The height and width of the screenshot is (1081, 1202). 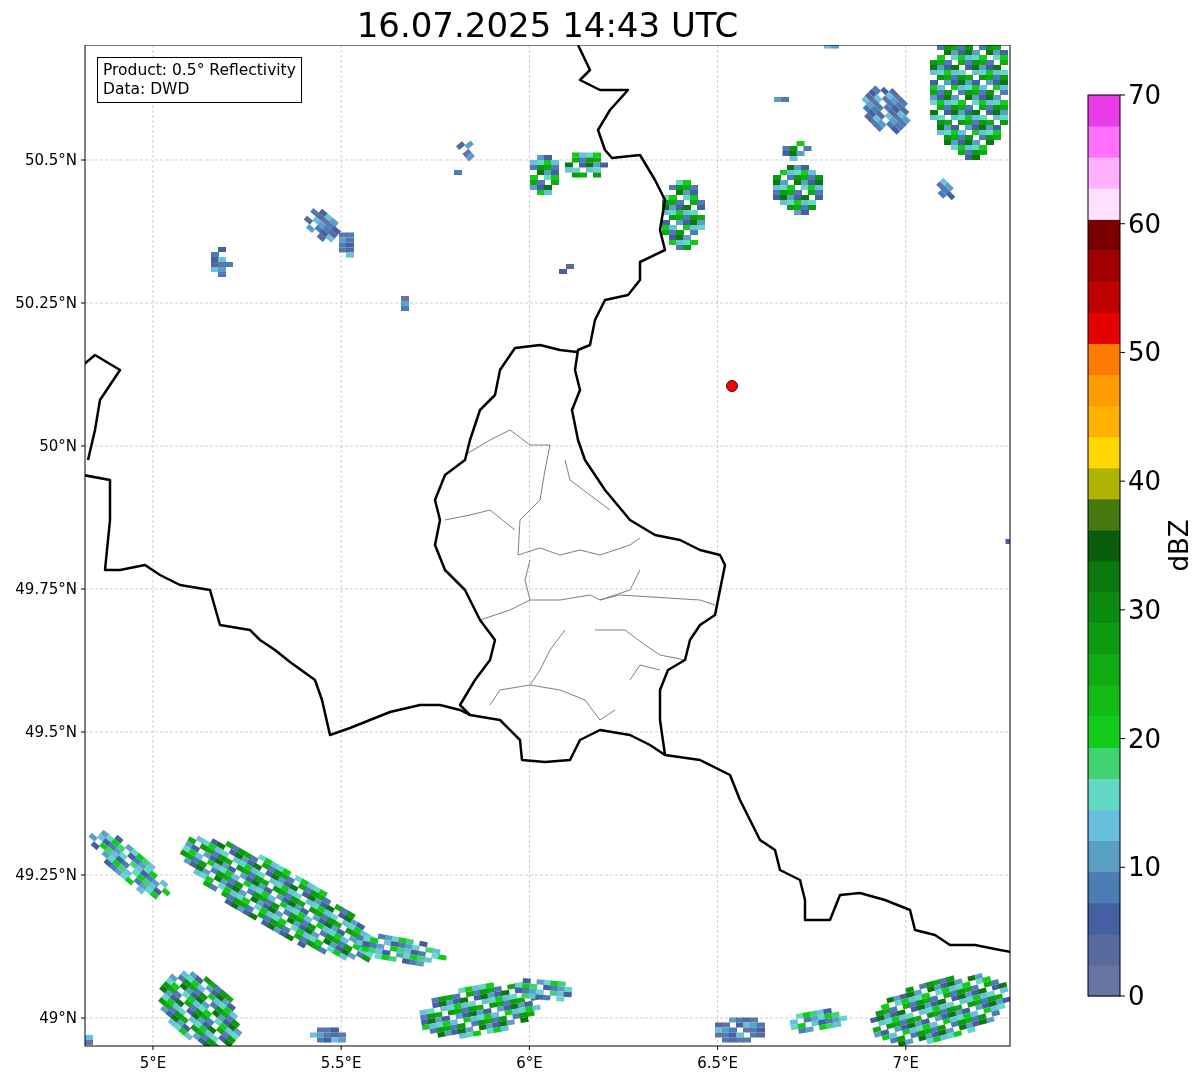 What do you see at coordinates (153, 1063) in the screenshot?
I see `longitude-label: 5°E` at bounding box center [153, 1063].